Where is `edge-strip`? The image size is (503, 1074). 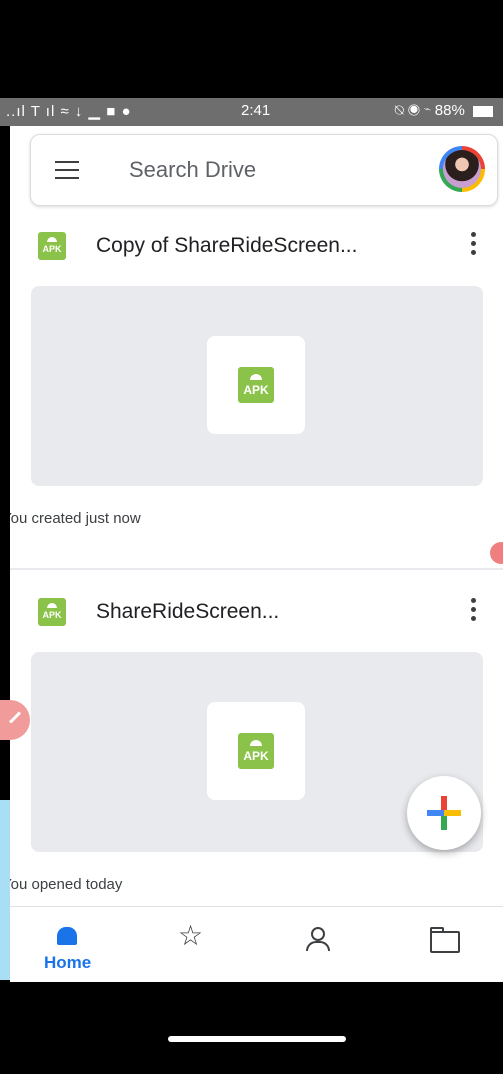
edge-strip is located at coordinates (5, 890).